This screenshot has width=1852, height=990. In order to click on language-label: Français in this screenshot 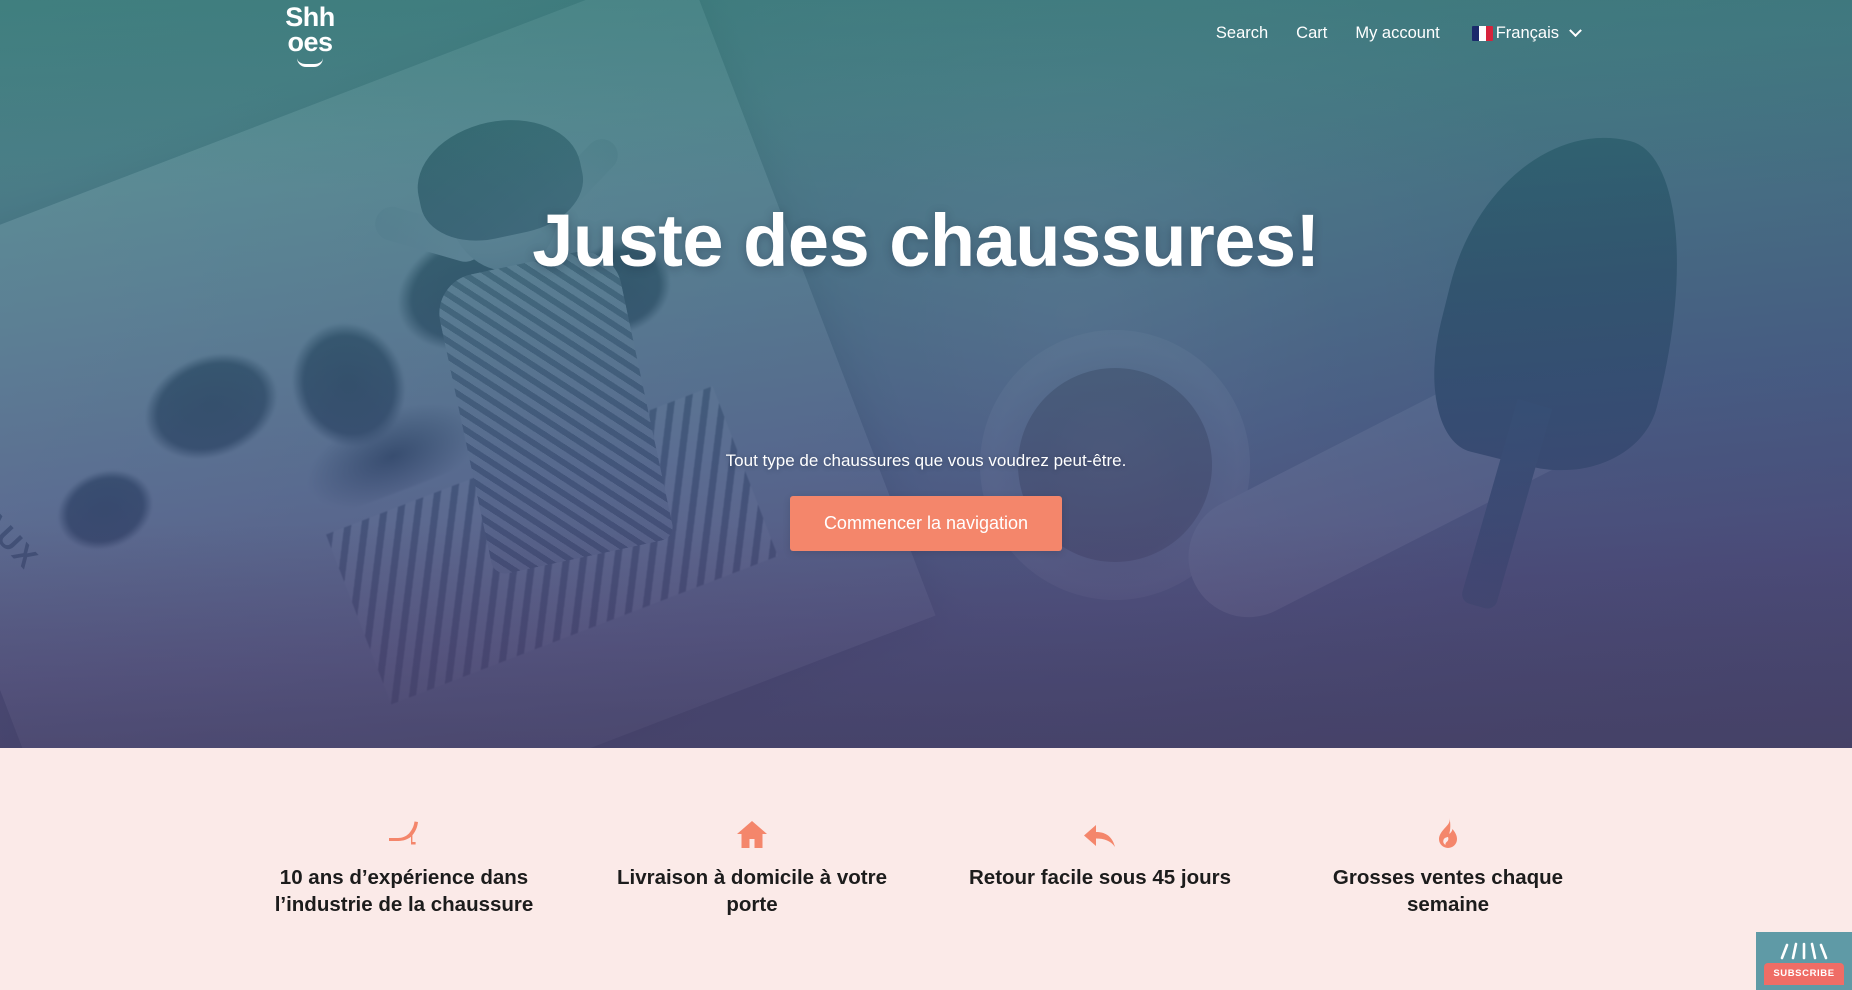, I will do `click(1527, 33)`.